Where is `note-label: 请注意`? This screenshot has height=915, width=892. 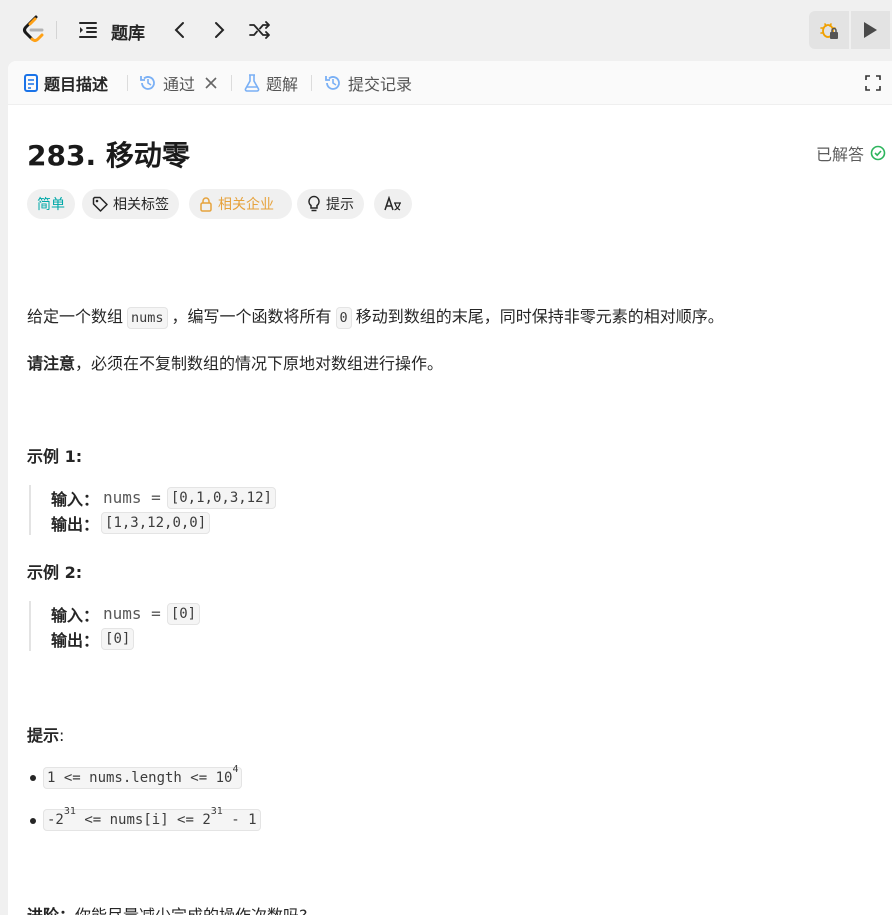
note-label: 请注意 is located at coordinates (51, 363).